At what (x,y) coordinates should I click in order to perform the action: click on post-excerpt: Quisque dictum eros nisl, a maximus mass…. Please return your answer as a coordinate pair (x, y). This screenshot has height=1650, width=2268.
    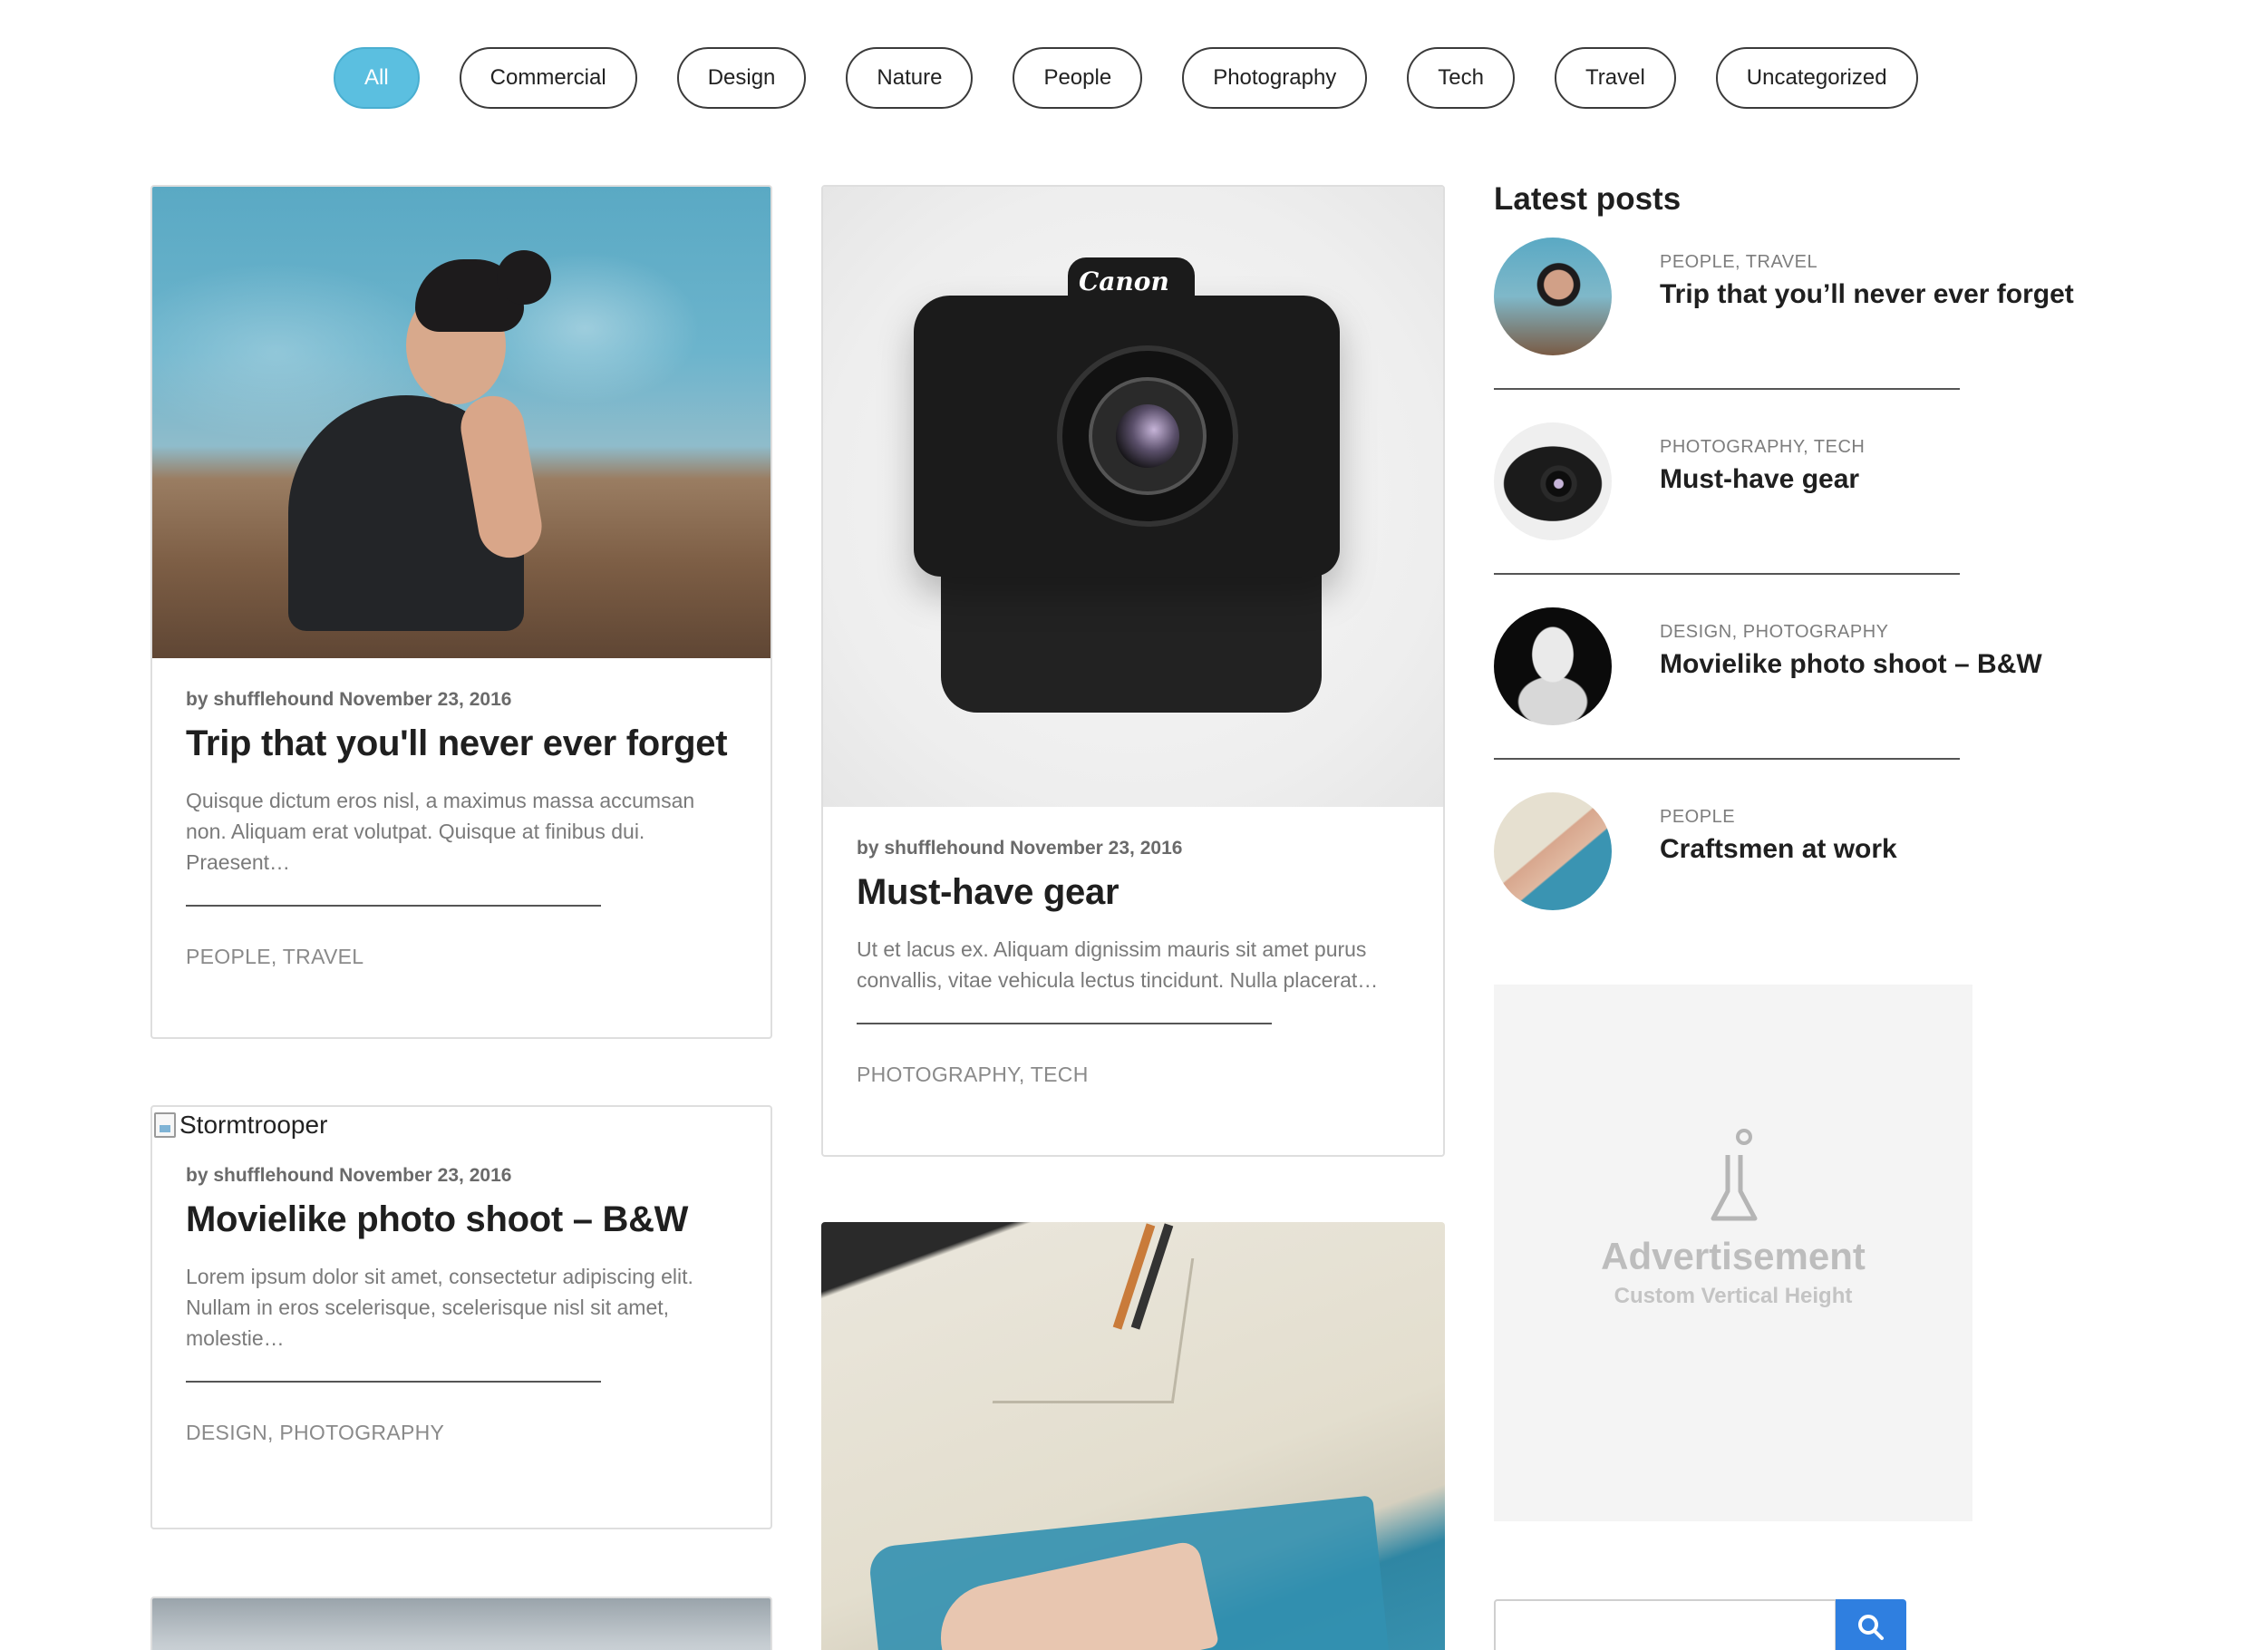
    Looking at the image, I should click on (440, 831).